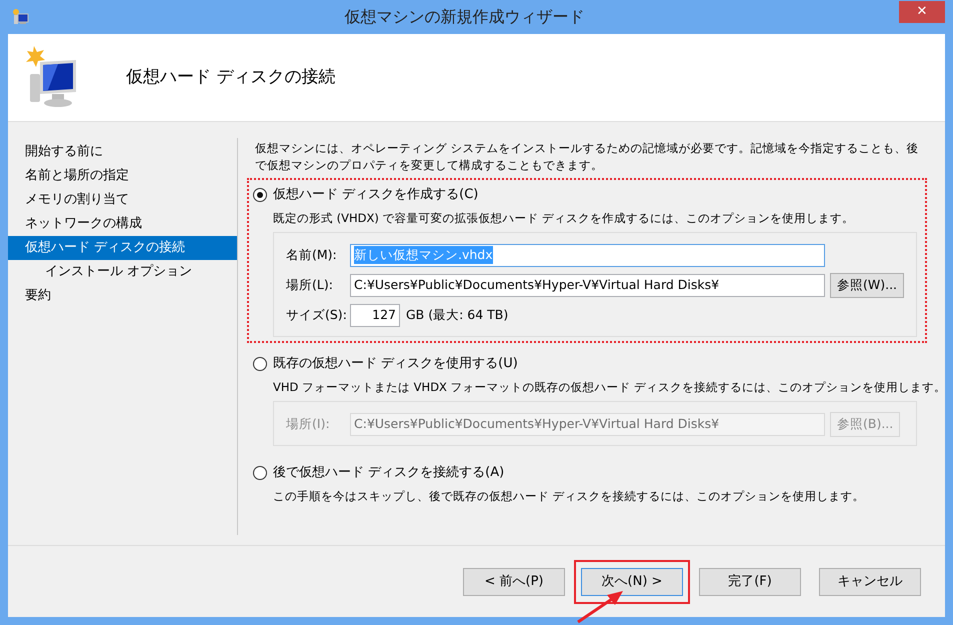  Describe the element at coordinates (388, 473) in the screenshot. I see `radio-label: 後で仮想ハード ディスクを接続する(A)` at that location.